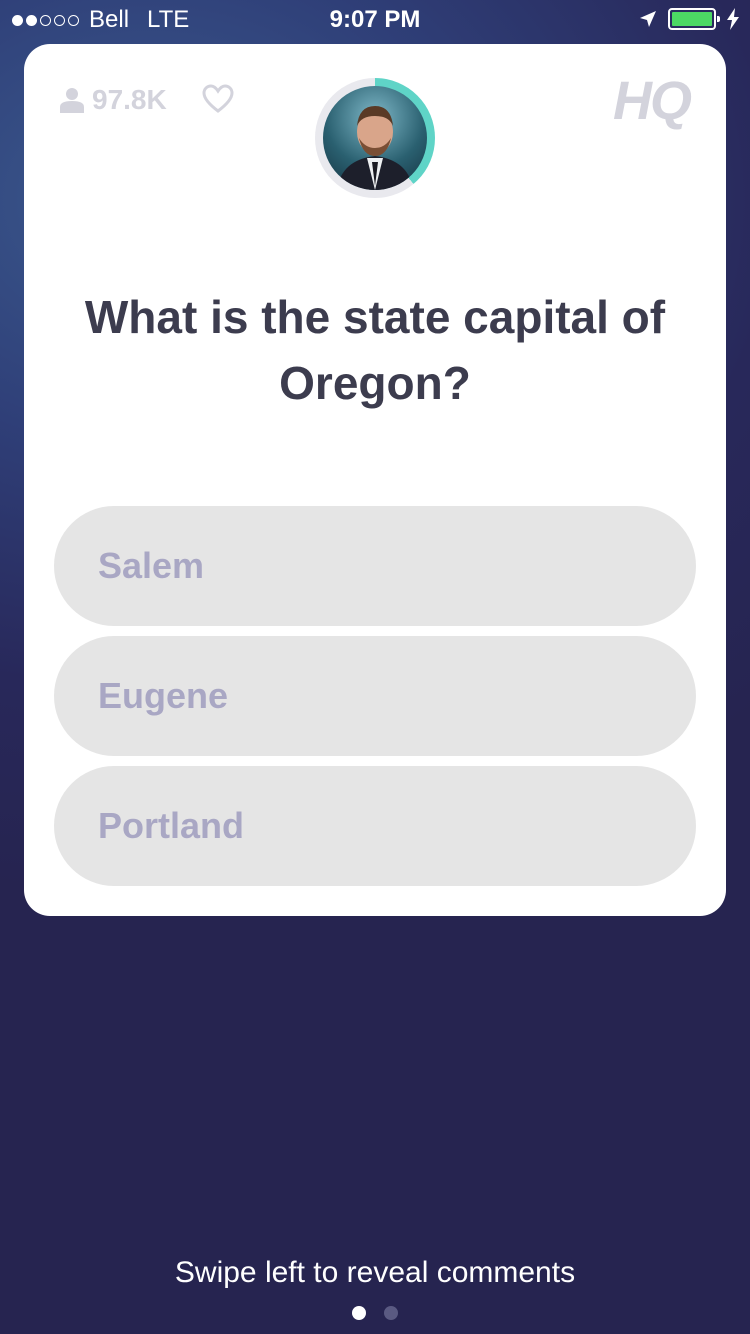  Describe the element at coordinates (151, 565) in the screenshot. I see `answer-label: Salem` at that location.